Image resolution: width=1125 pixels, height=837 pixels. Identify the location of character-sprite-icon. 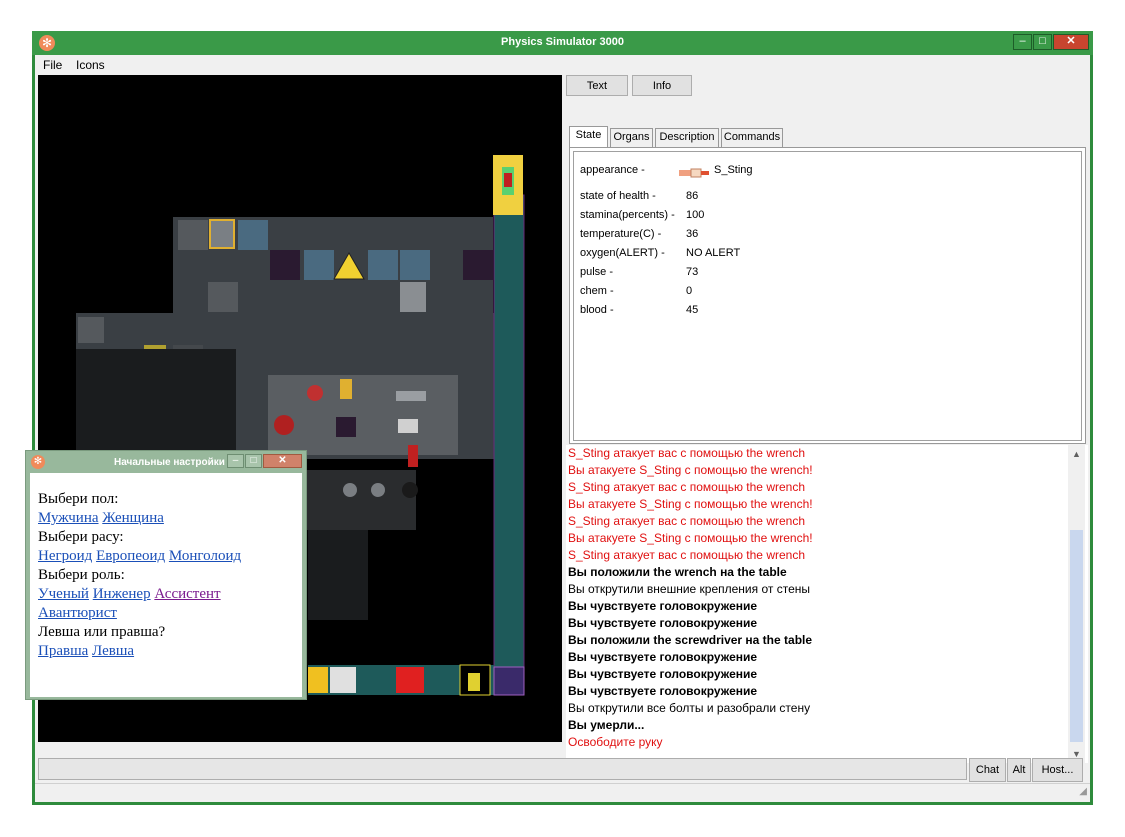
(695, 171).